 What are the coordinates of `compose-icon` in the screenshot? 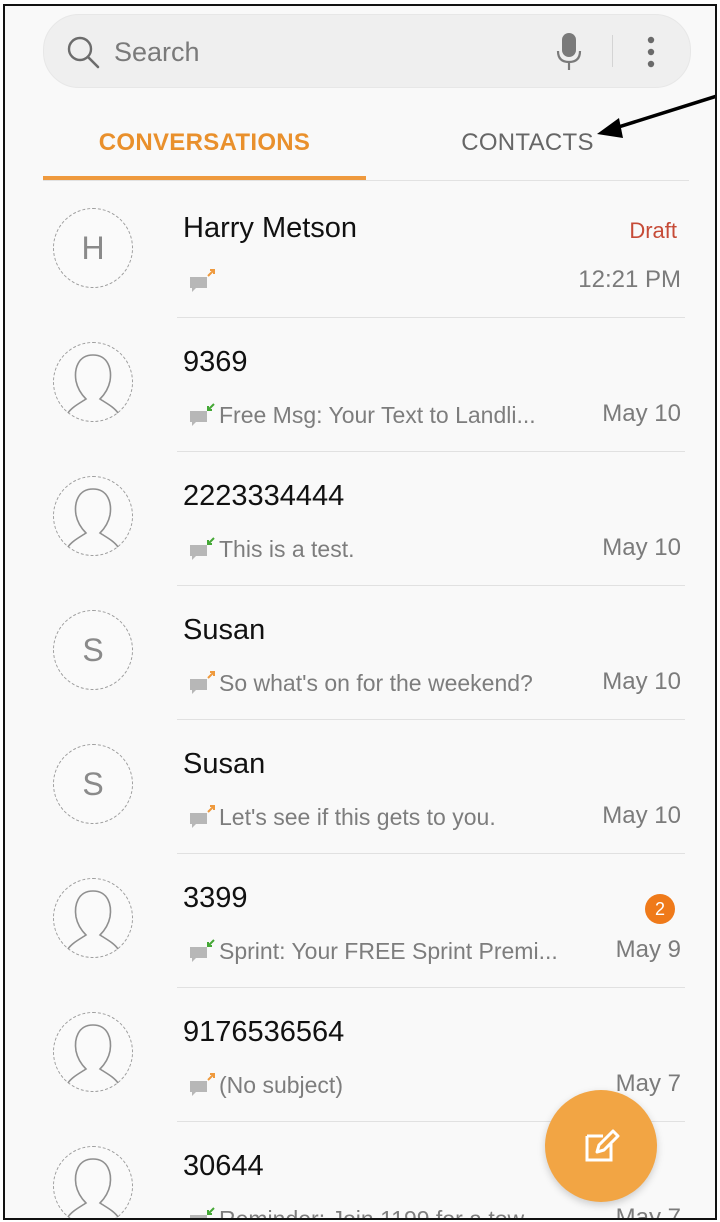 It's located at (602, 1145).